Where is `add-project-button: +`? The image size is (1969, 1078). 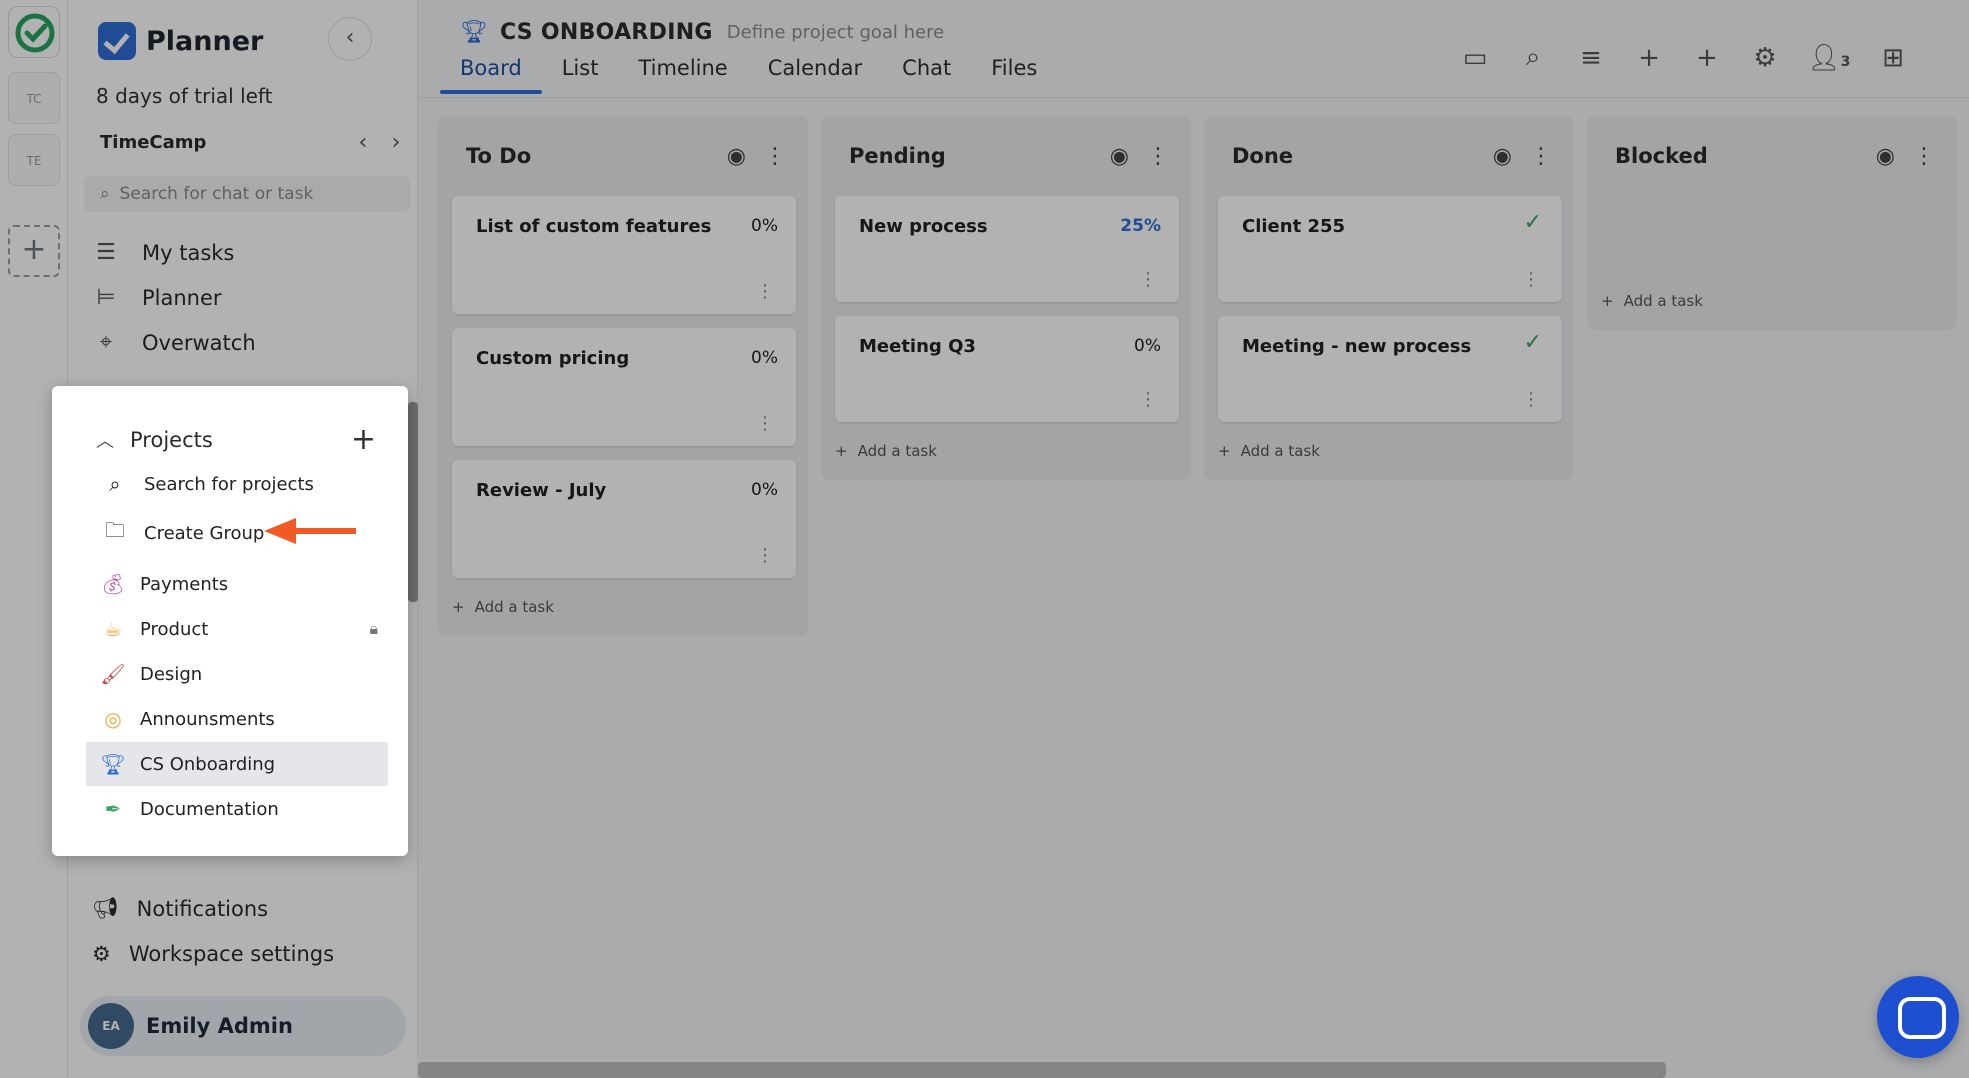 add-project-button: + is located at coordinates (363, 439).